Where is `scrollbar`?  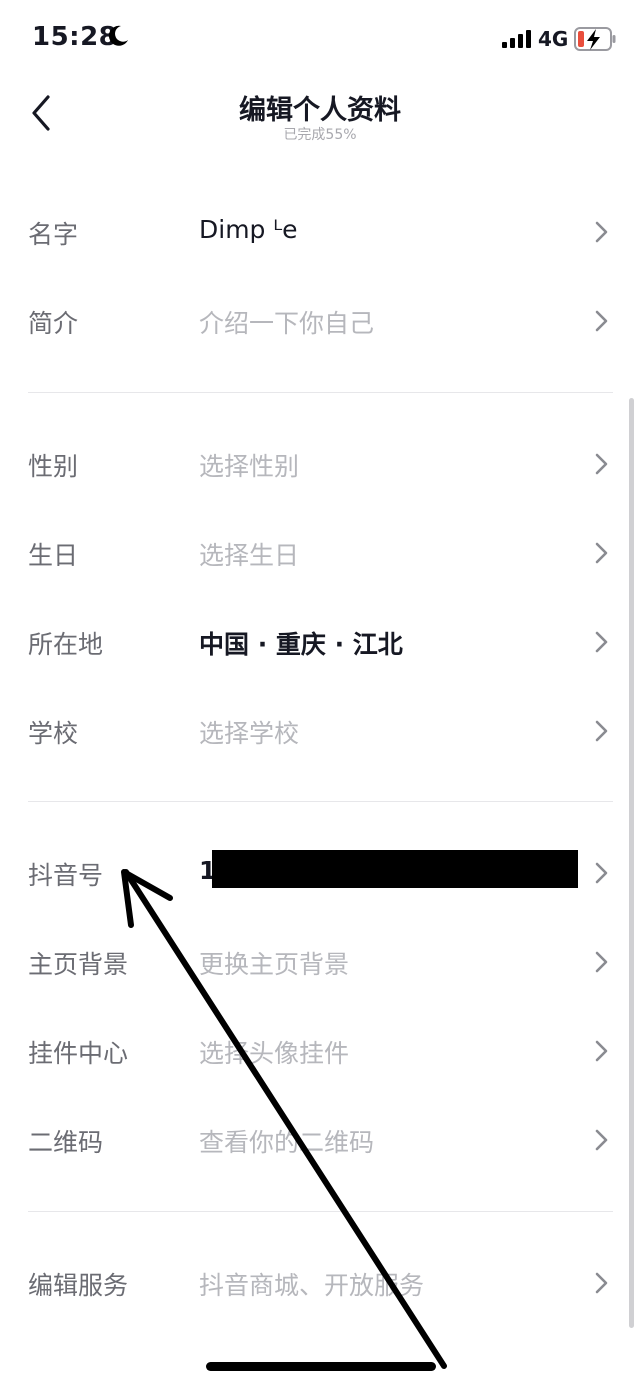
scrollbar is located at coordinates (631, 863).